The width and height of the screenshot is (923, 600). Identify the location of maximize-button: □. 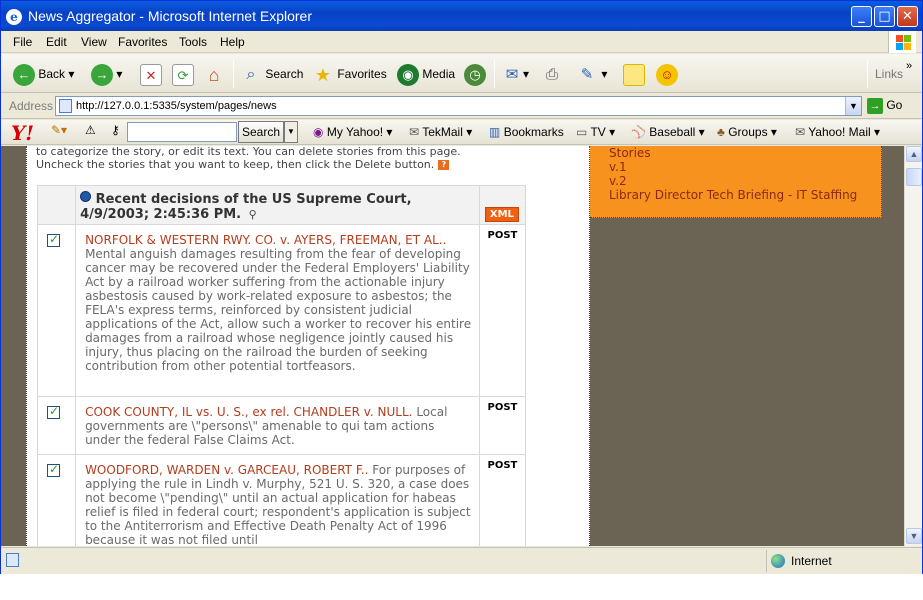
(884, 16).